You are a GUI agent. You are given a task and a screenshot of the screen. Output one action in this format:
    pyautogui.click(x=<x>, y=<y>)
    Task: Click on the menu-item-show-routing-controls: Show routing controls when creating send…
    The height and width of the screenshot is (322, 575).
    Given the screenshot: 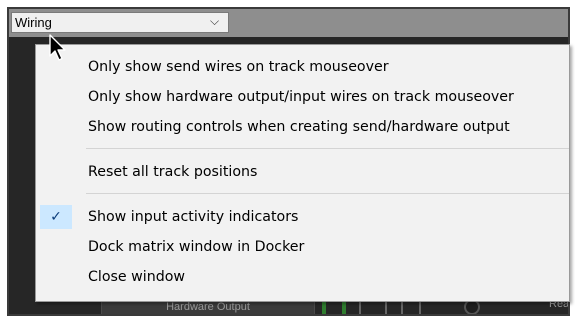 What is the action you would take?
    pyautogui.click(x=302, y=127)
    